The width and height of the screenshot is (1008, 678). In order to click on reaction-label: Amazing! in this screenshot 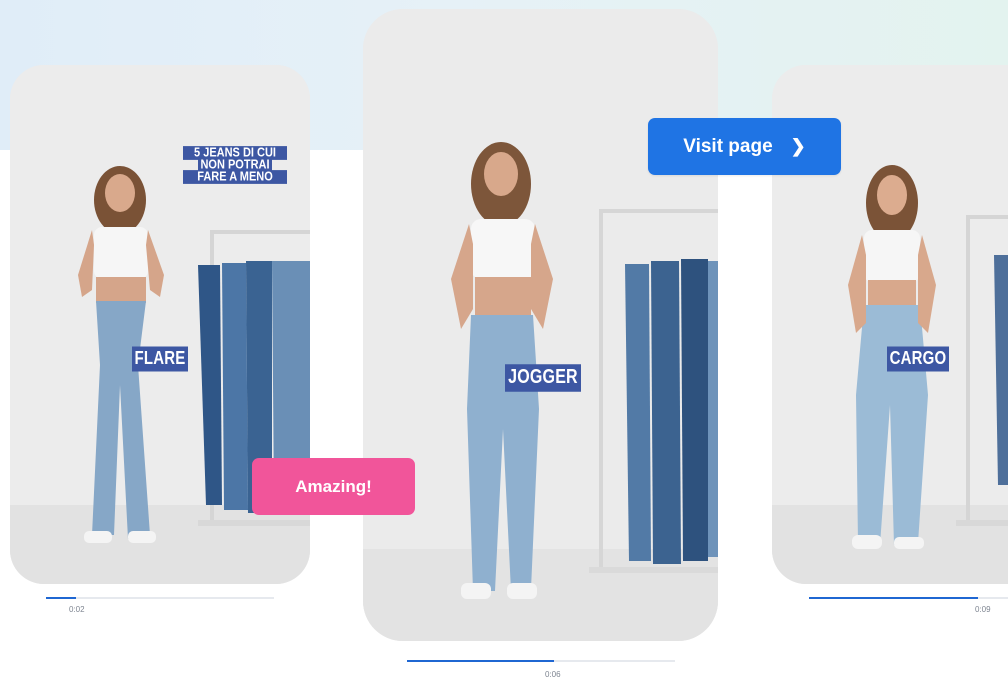, I will do `click(333, 486)`.